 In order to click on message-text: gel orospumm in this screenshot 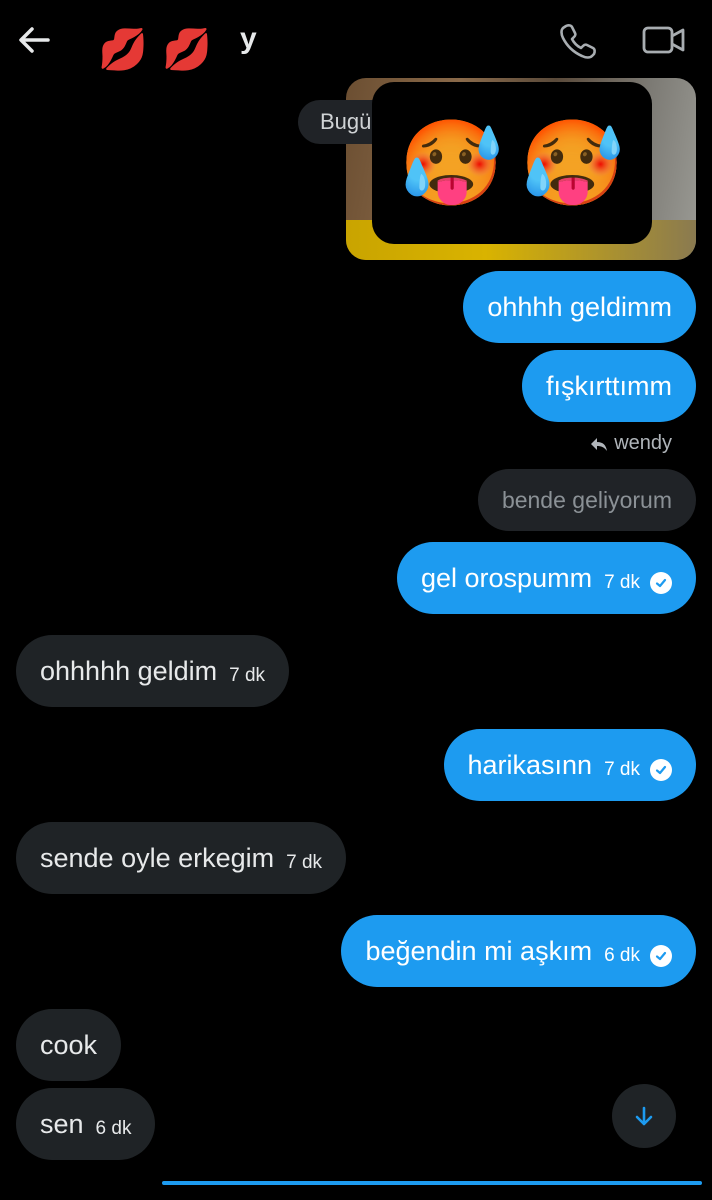, I will do `click(507, 577)`.